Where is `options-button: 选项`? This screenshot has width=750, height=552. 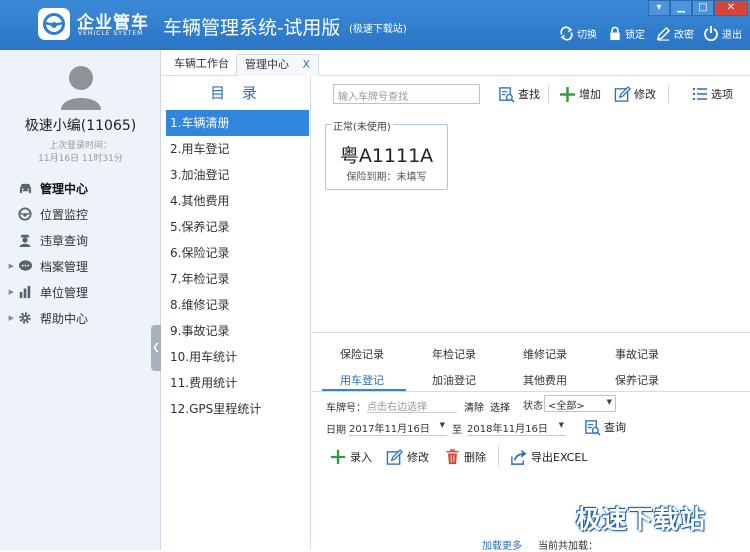
options-button: 选项 is located at coordinates (712, 94).